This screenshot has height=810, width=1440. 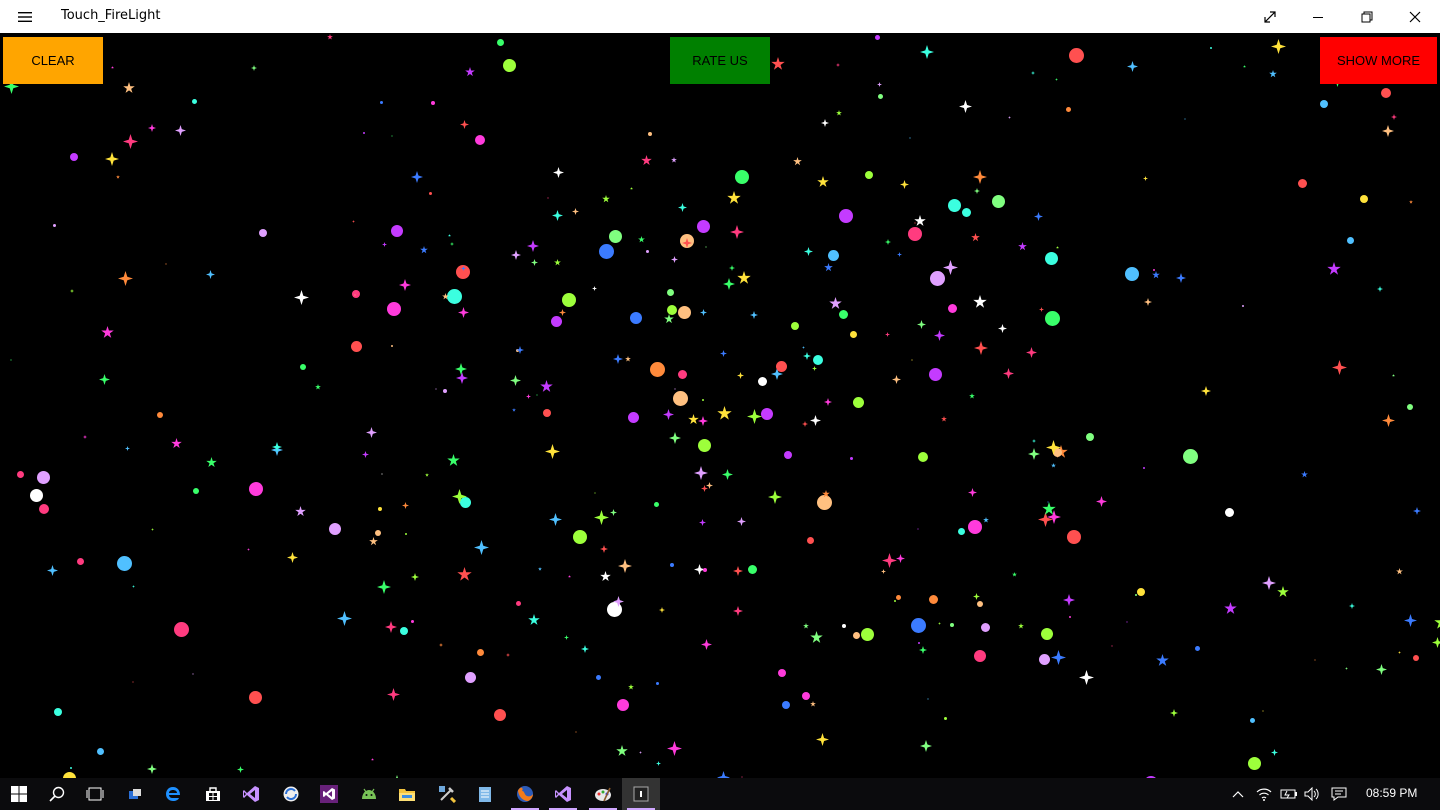 What do you see at coordinates (1318, 16) in the screenshot?
I see `minimize-icon` at bounding box center [1318, 16].